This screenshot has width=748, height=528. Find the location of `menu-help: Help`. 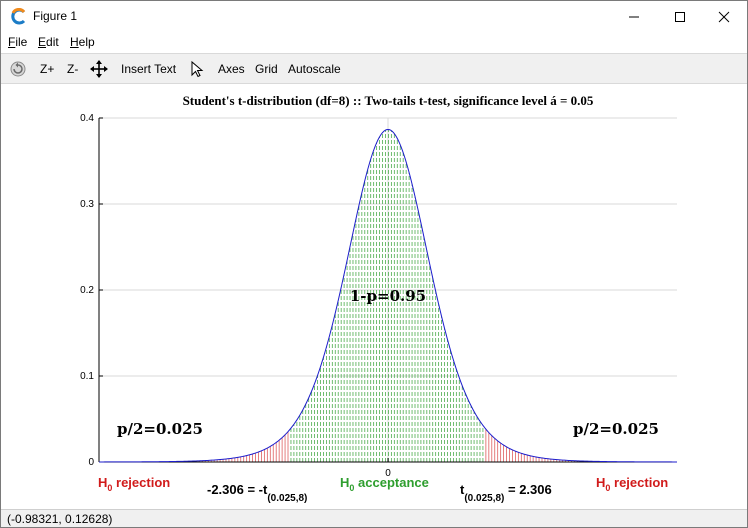

menu-help: Help is located at coordinates (82, 42).